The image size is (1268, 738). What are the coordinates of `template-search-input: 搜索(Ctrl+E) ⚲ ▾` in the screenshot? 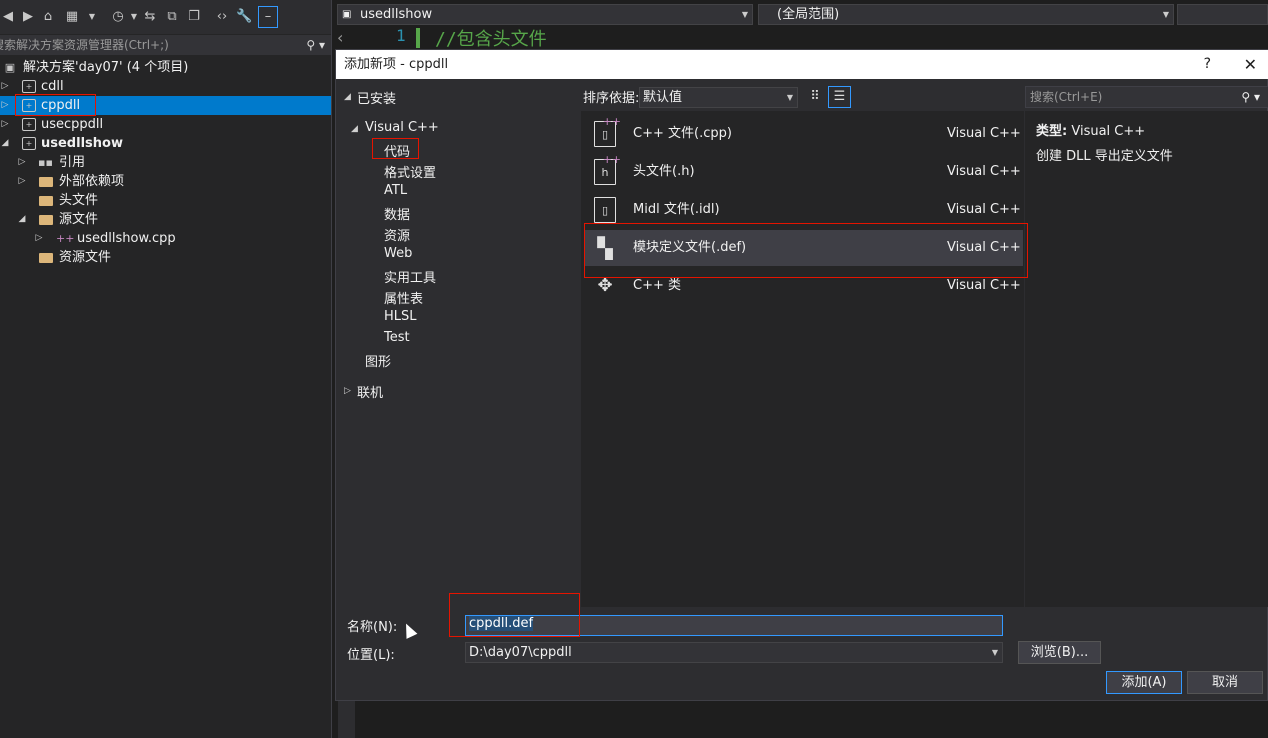 It's located at (1146, 97).